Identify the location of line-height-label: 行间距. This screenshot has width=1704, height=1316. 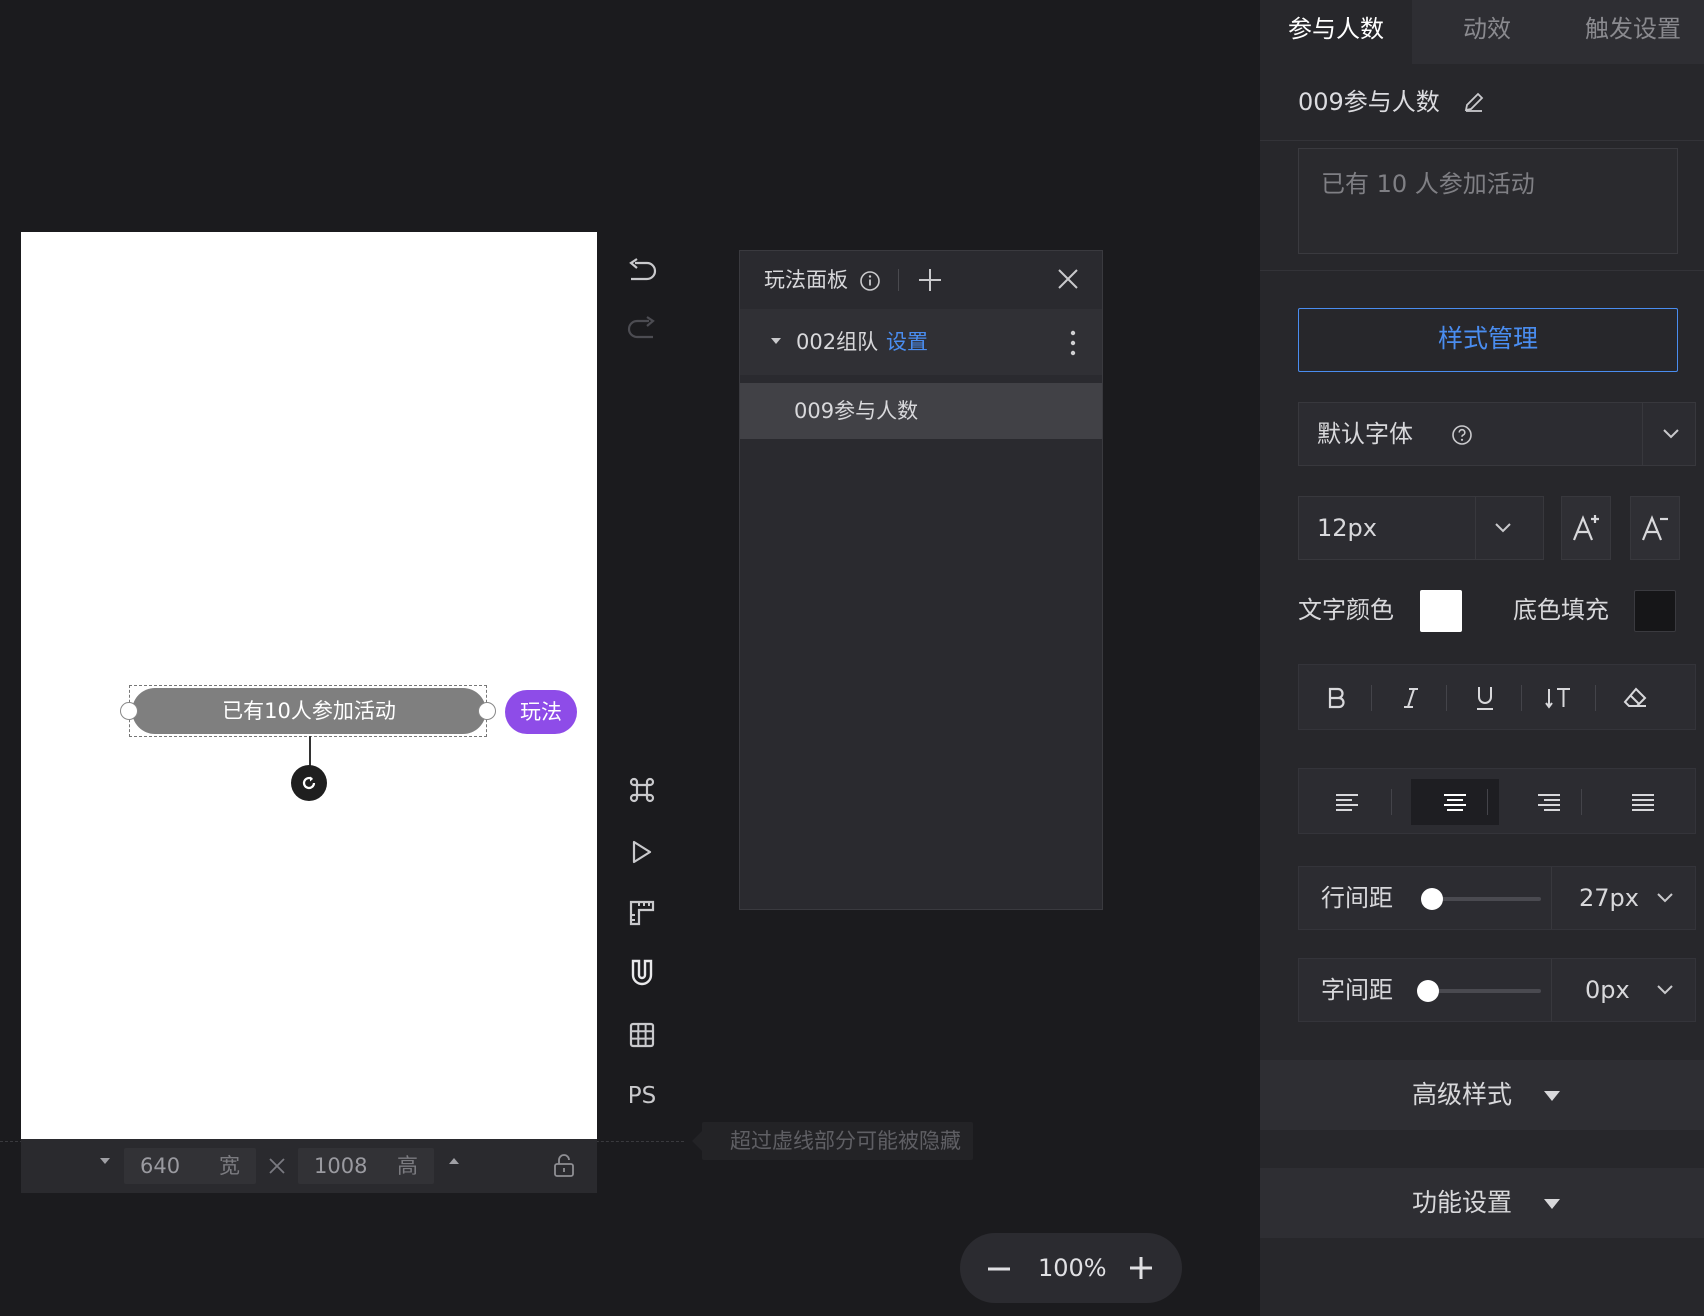
(1357, 898).